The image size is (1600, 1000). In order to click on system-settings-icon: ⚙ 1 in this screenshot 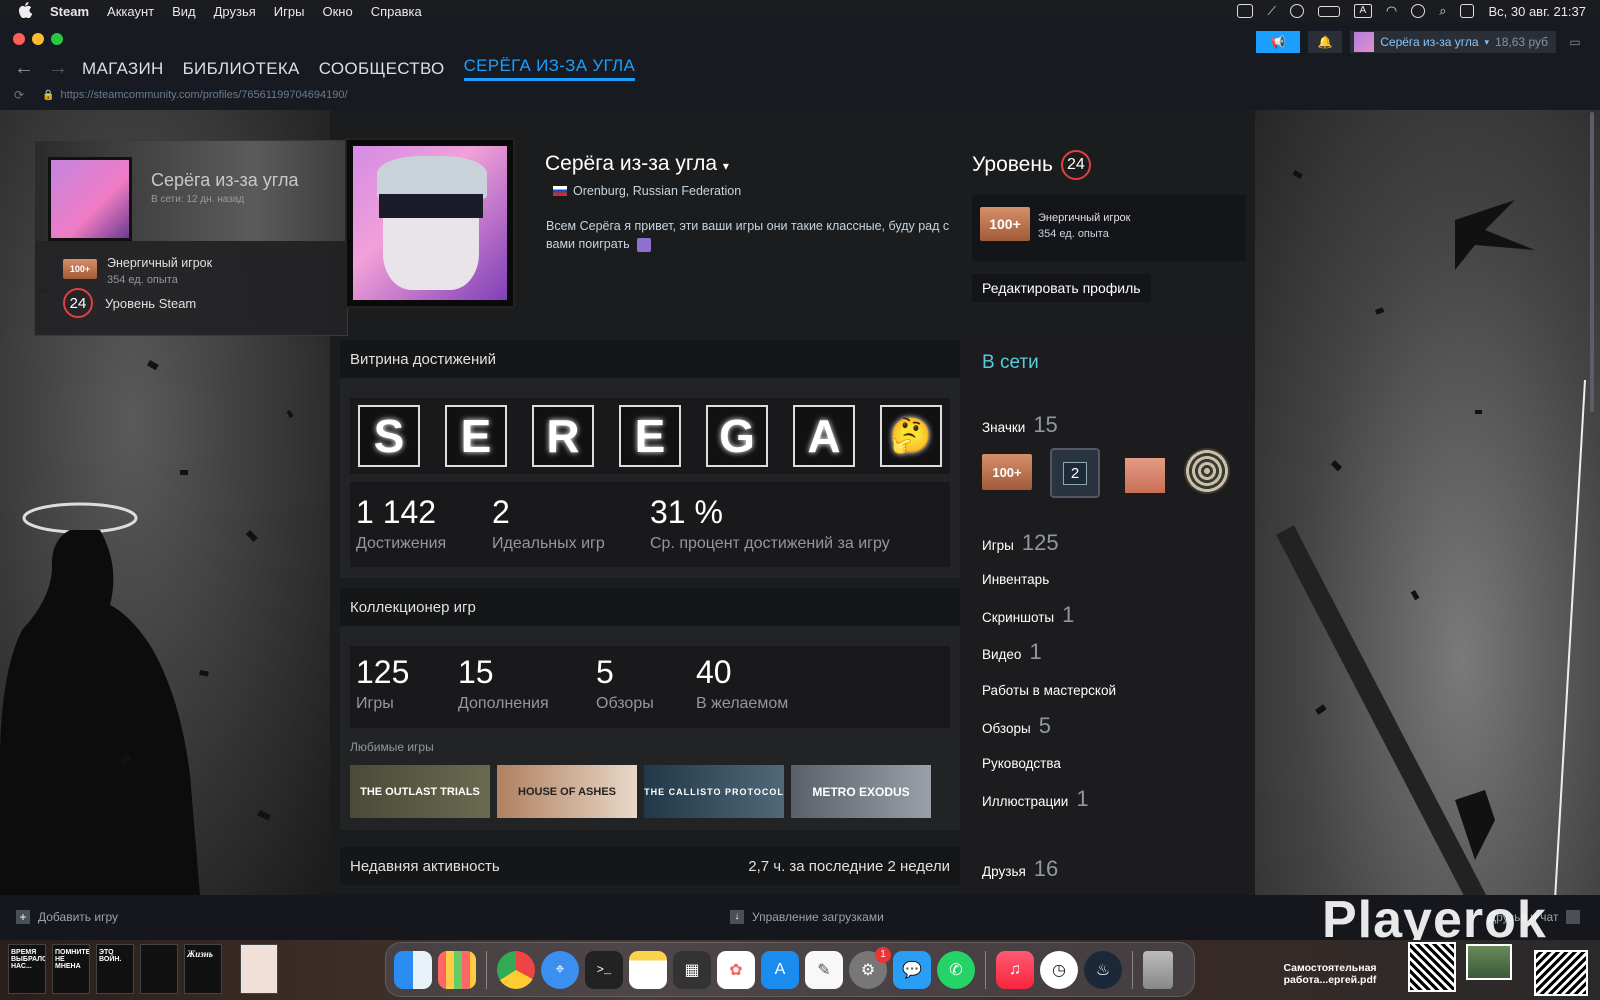, I will do `click(870, 967)`.